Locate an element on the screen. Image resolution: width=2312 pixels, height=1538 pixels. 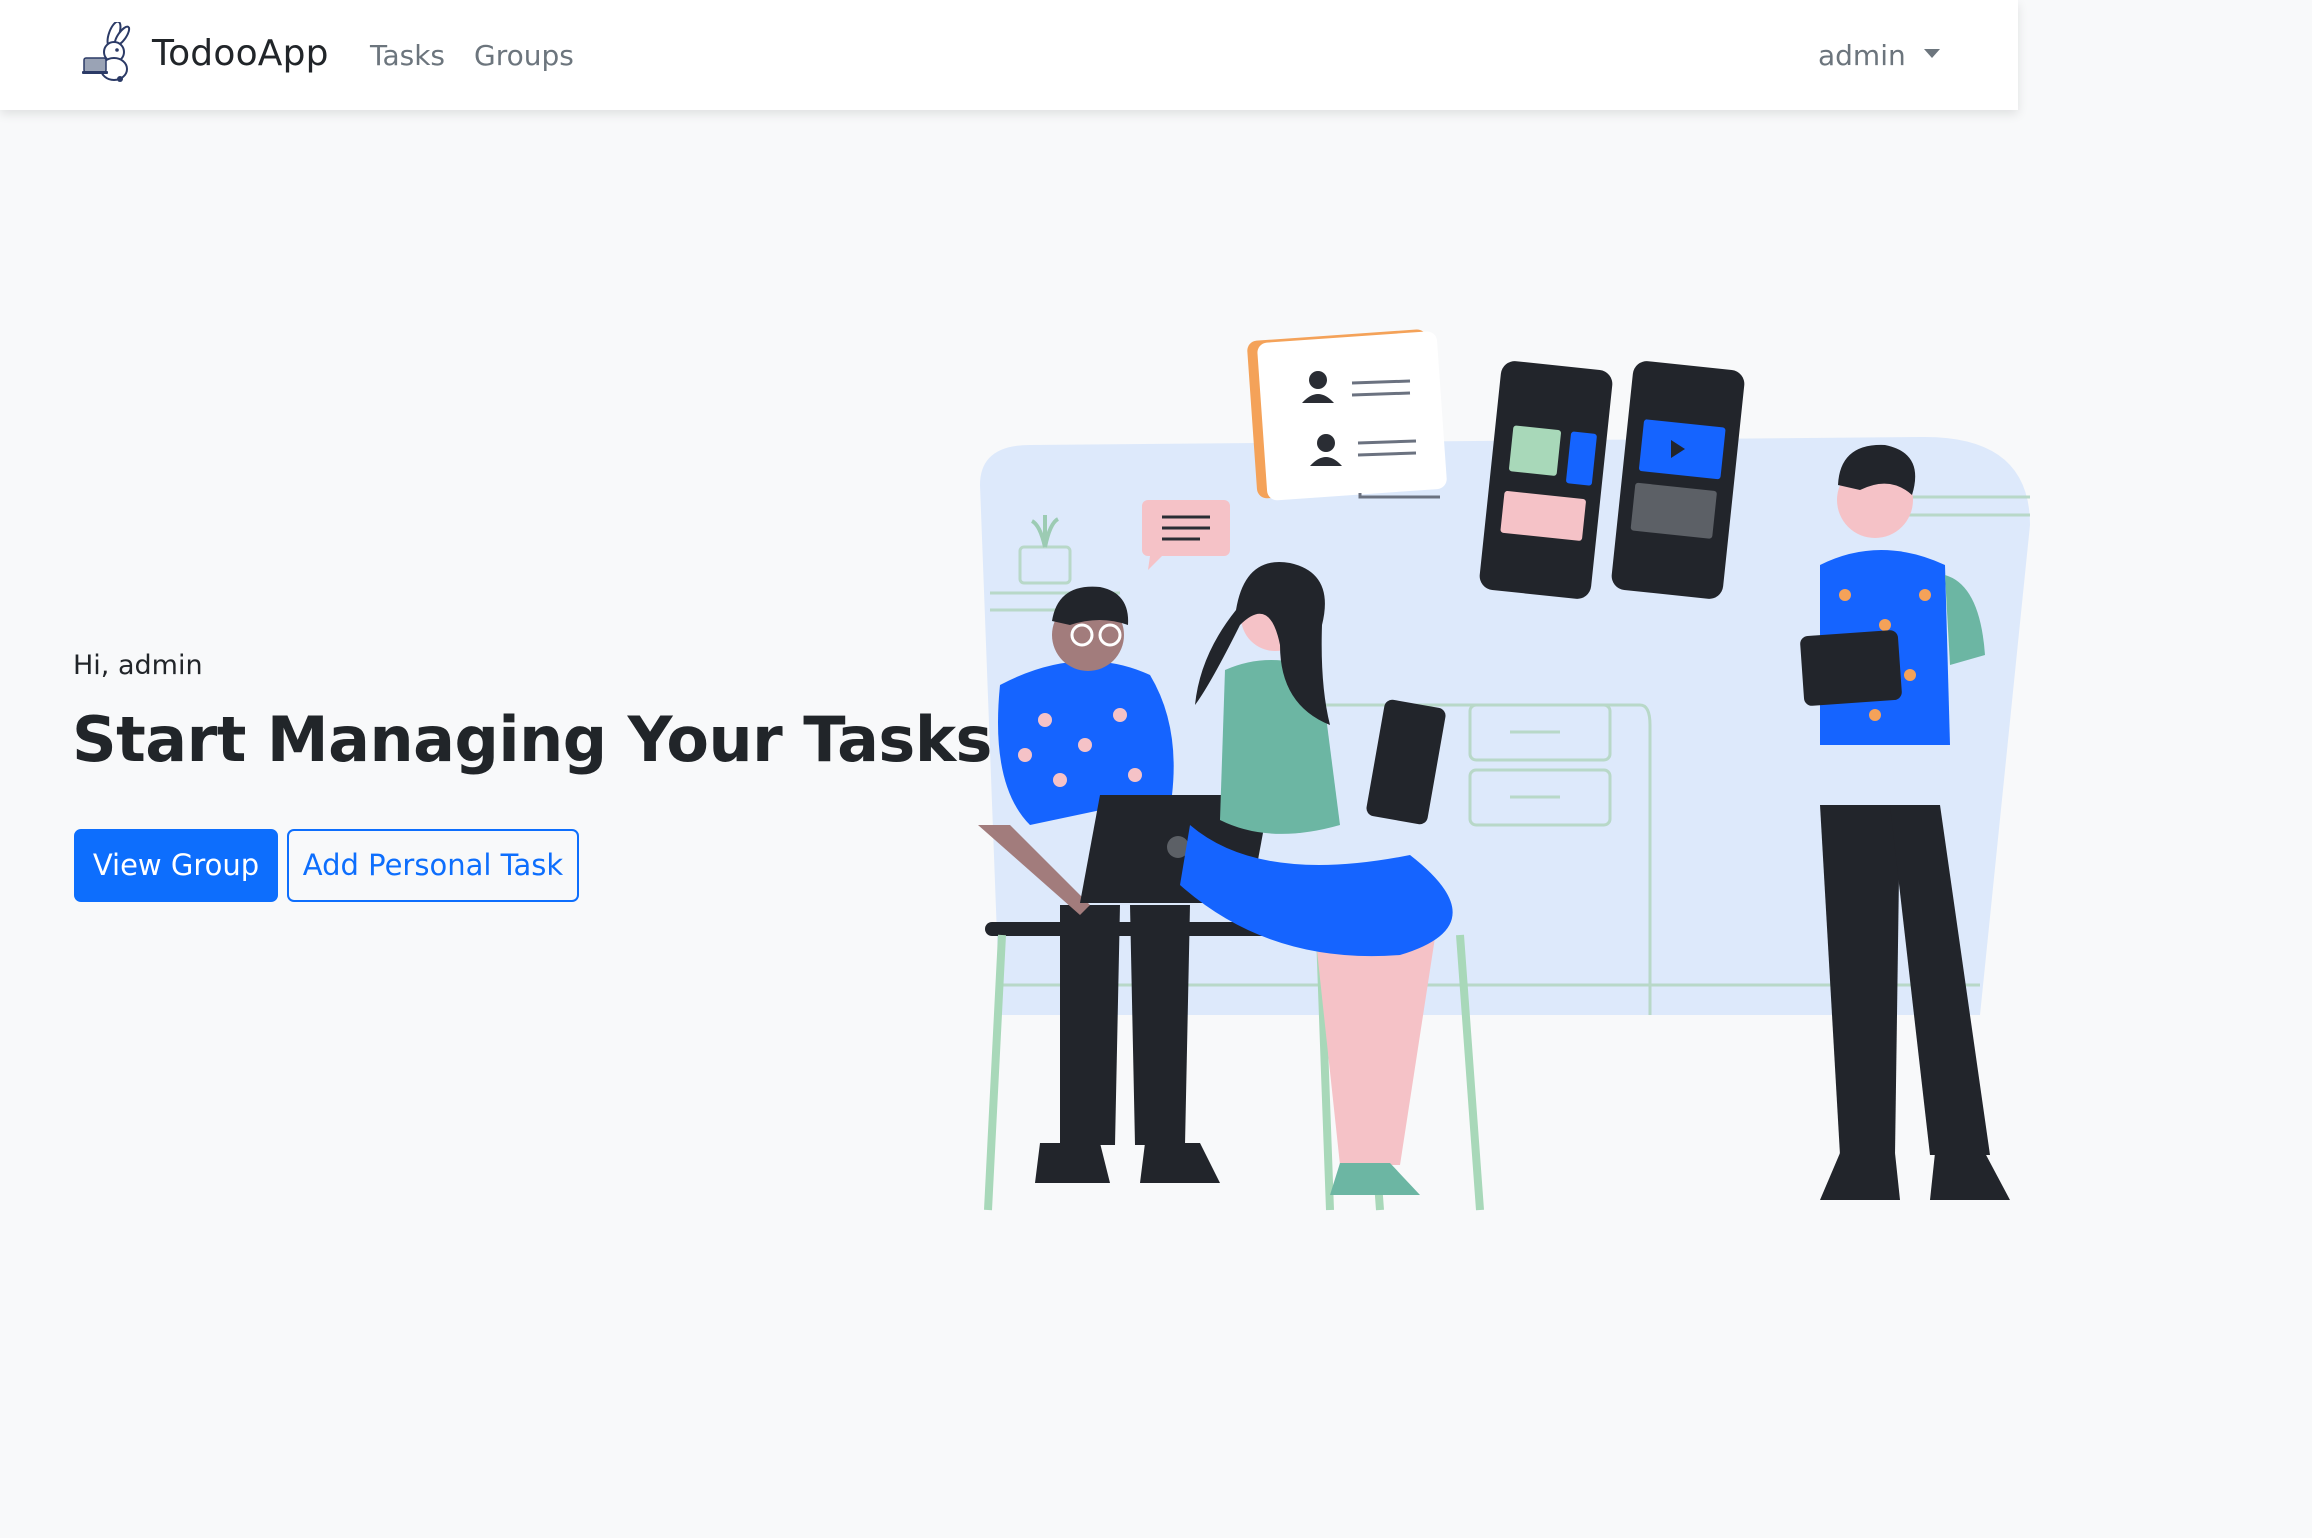
view-group-button: View Group is located at coordinates (176, 865).